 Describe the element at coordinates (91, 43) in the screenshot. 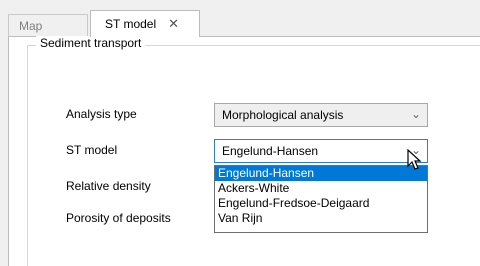

I see `groupbox-title: Sediment transport` at that location.